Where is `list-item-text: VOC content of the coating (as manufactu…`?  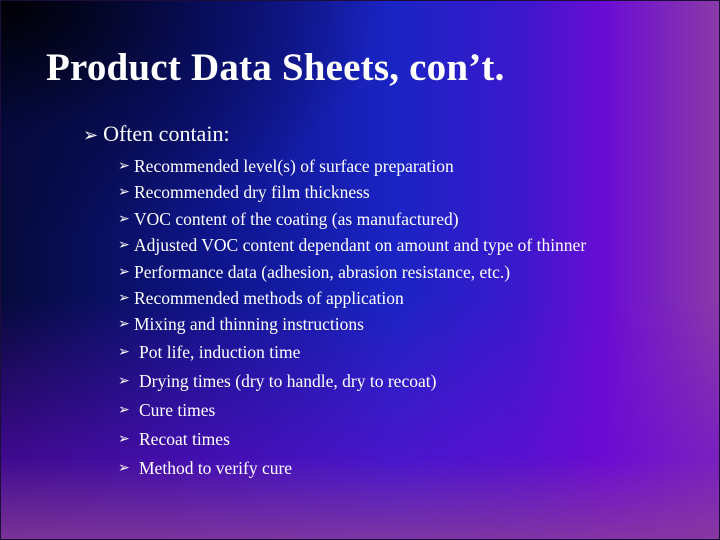
list-item-text: VOC content of the coating (as manufactu… is located at coordinates (296, 219).